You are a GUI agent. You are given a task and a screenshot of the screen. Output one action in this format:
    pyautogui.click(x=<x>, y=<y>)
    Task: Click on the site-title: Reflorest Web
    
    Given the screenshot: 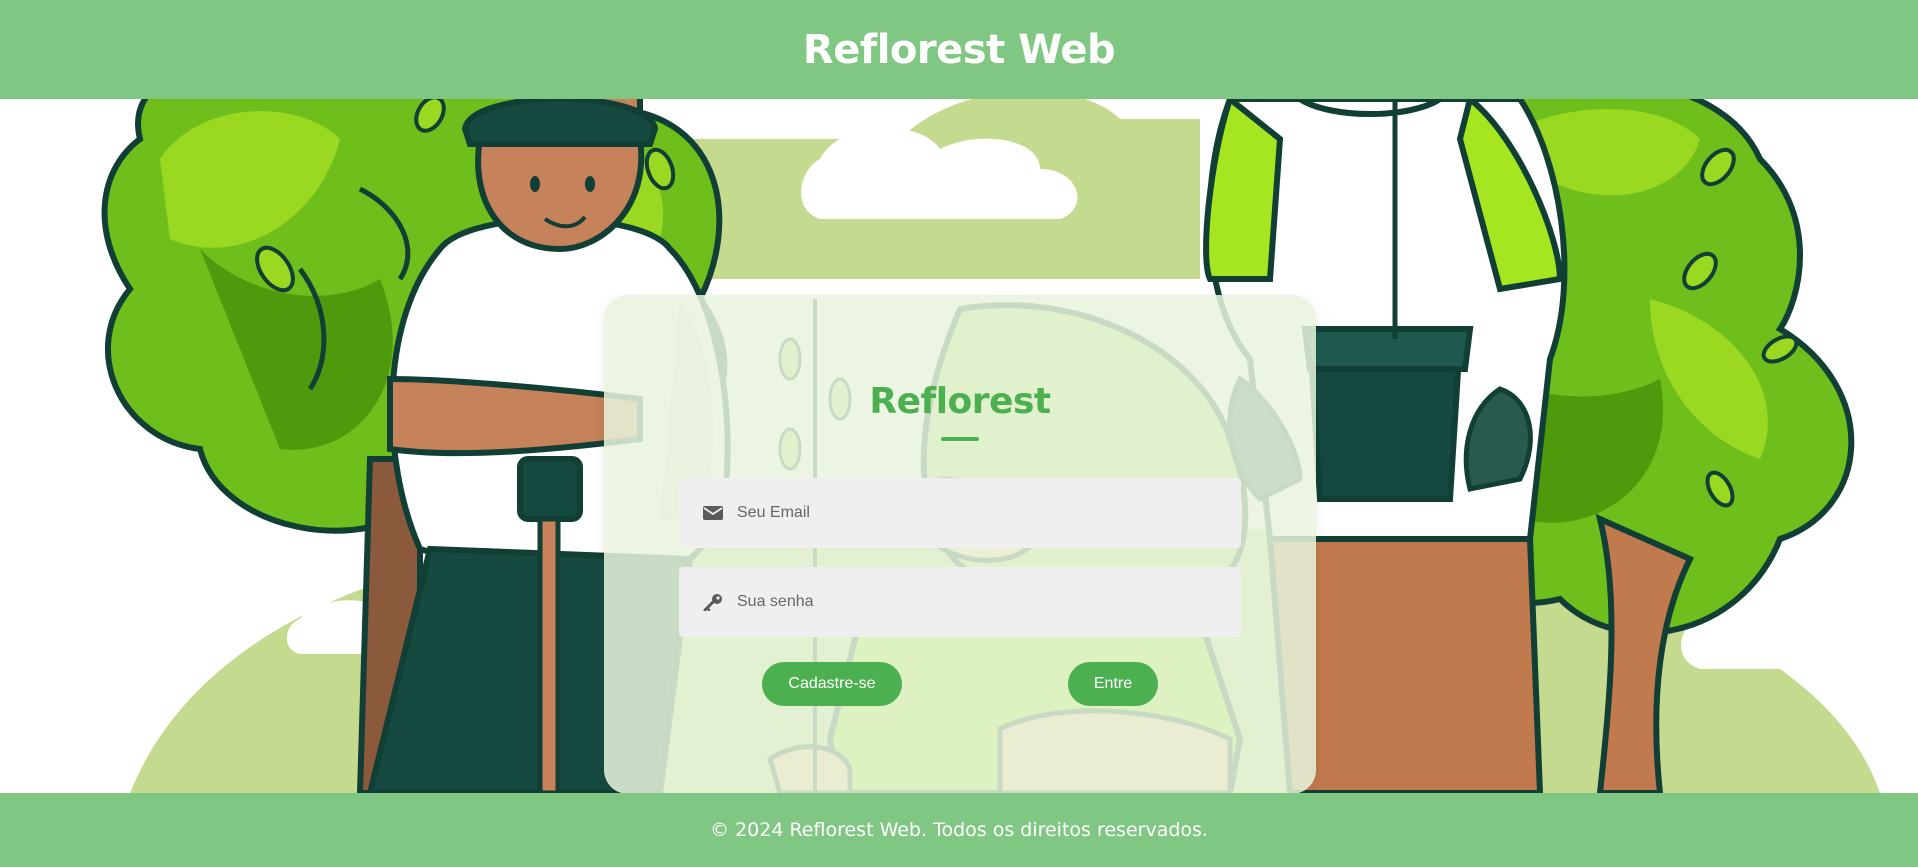 What is the action you would take?
    pyautogui.click(x=959, y=49)
    